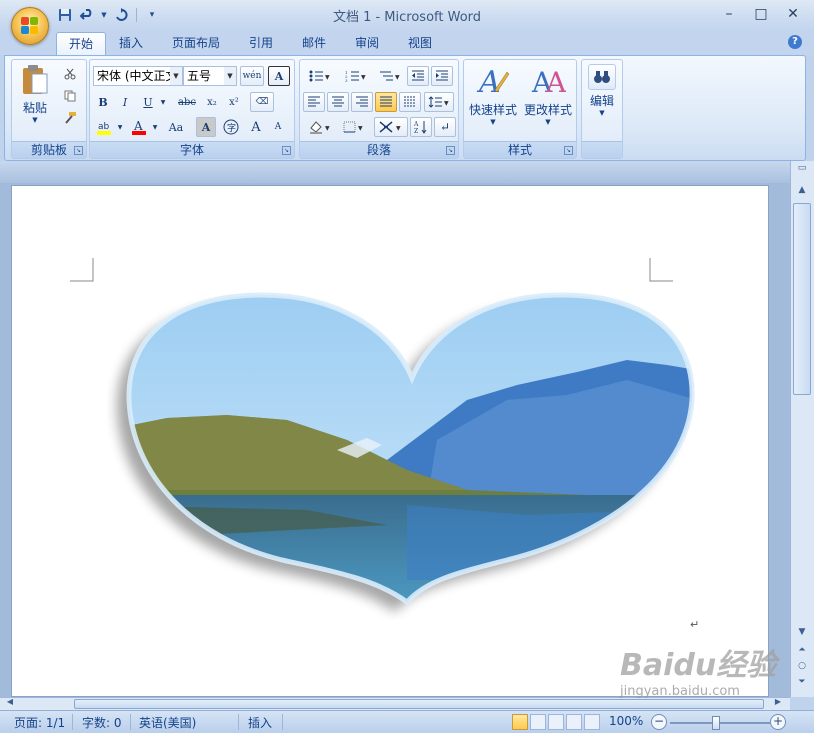 This screenshot has height=733, width=814. What do you see at coordinates (442, 76) in the screenshot?
I see `increase-indent-icon` at bounding box center [442, 76].